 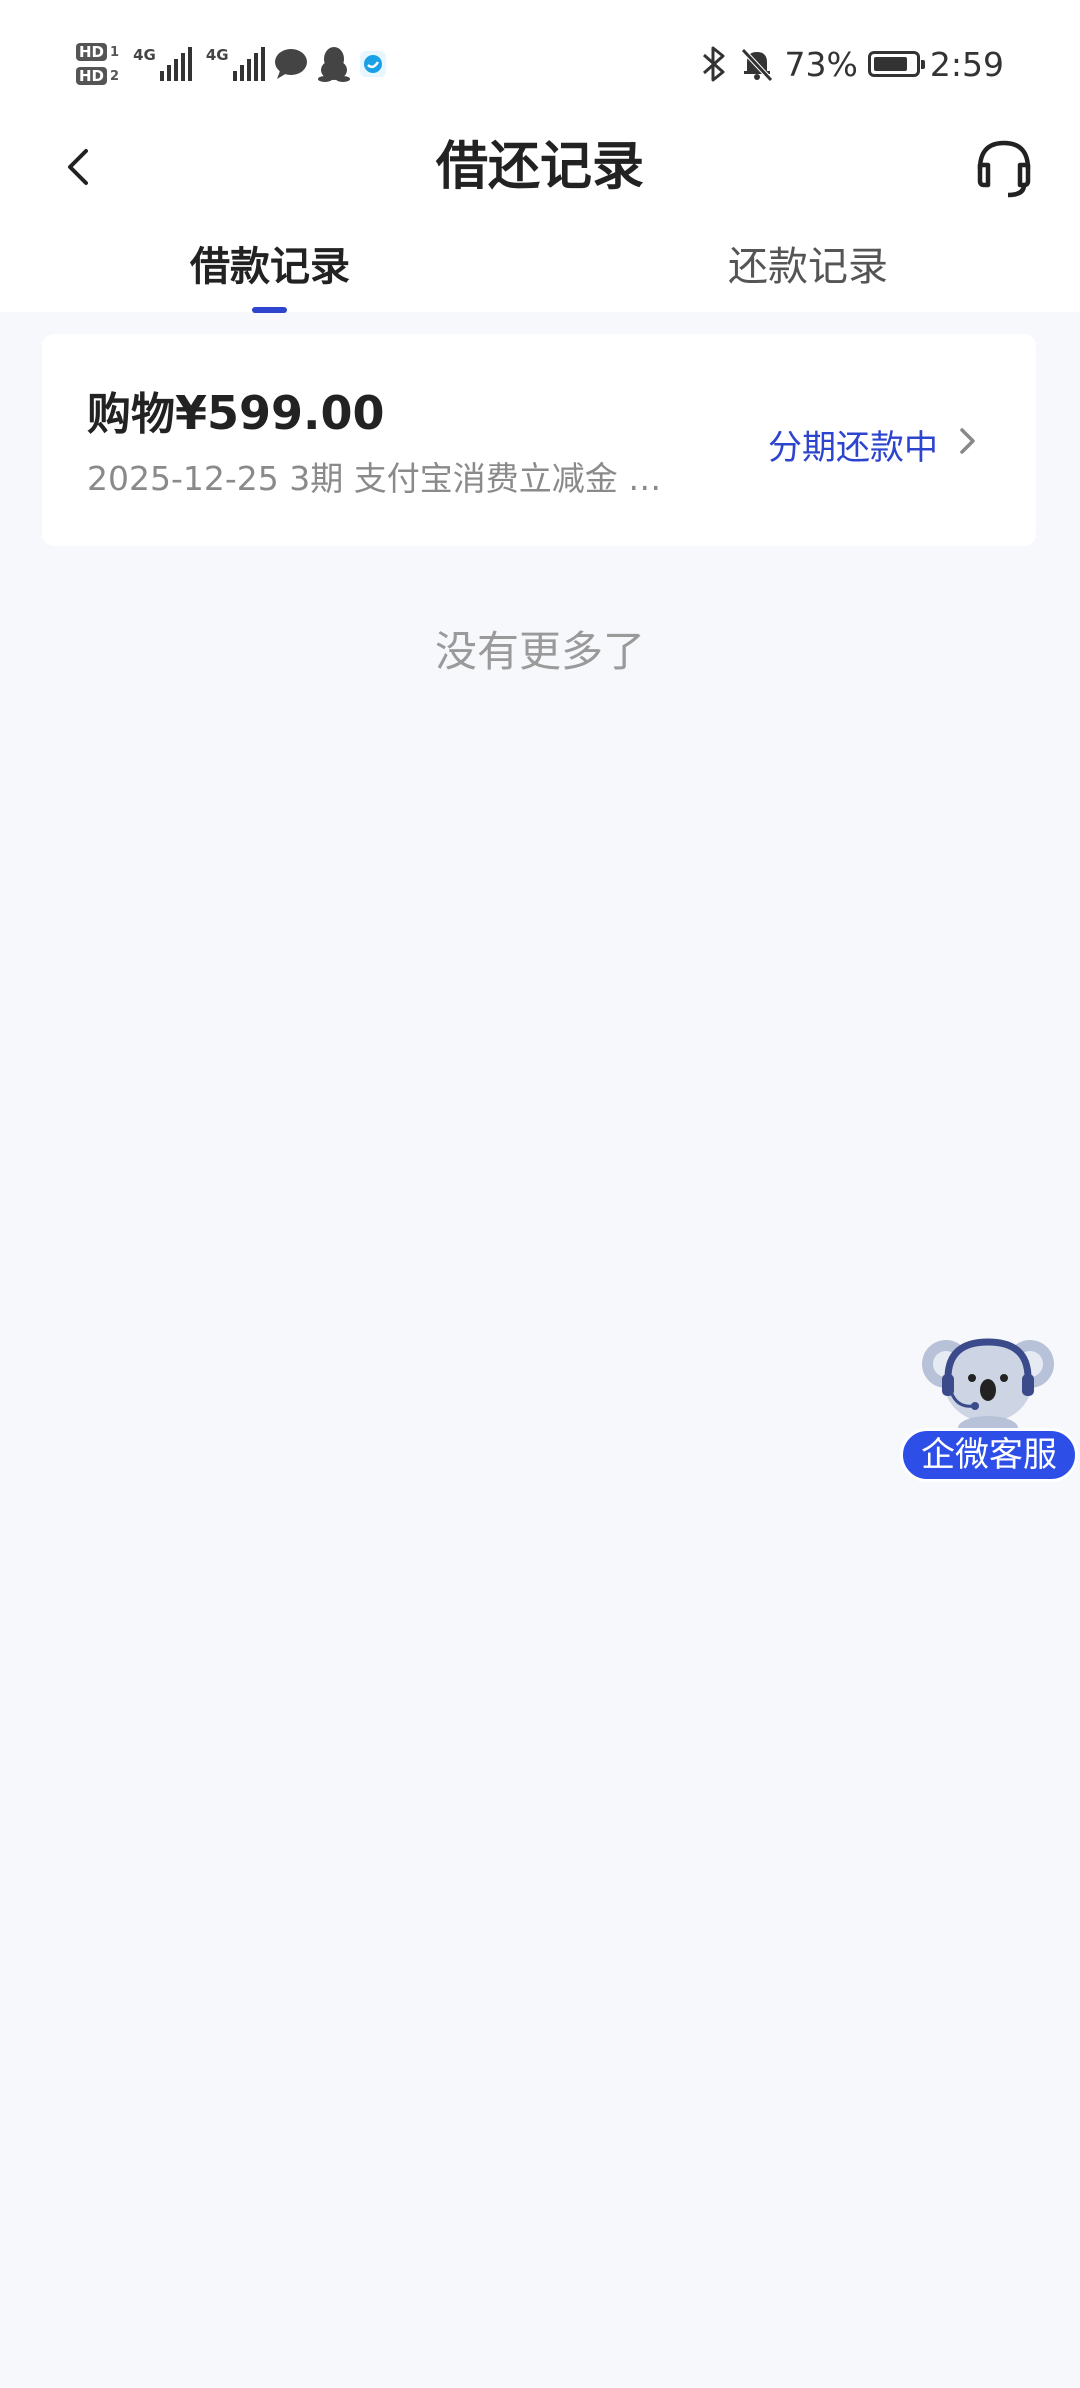 What do you see at coordinates (333, 64) in the screenshot?
I see `qq-penguin-icon` at bounding box center [333, 64].